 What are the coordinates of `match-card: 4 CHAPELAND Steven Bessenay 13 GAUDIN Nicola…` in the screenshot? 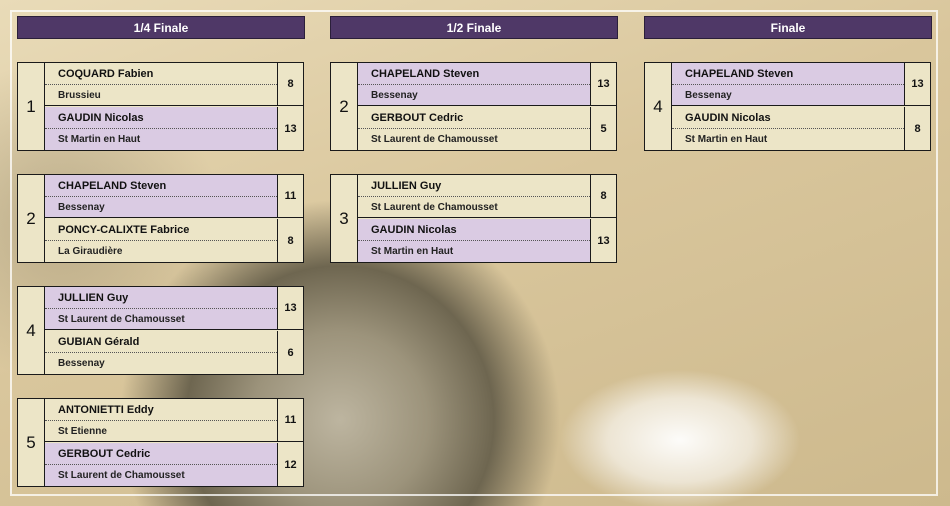 It's located at (787, 106).